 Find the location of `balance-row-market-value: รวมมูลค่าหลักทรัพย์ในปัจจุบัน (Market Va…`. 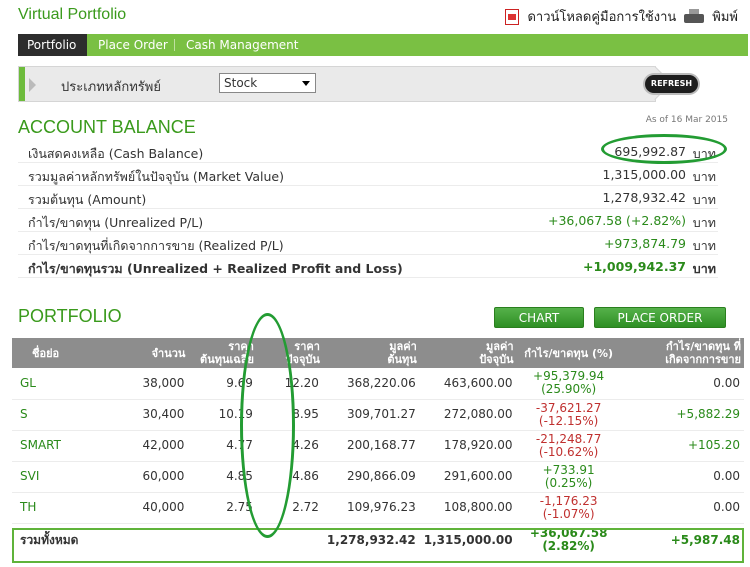

balance-row-market-value: รวมมูลค่าหลักทรัพย์ในปัจจุบัน (Market Va… is located at coordinates (368, 174).